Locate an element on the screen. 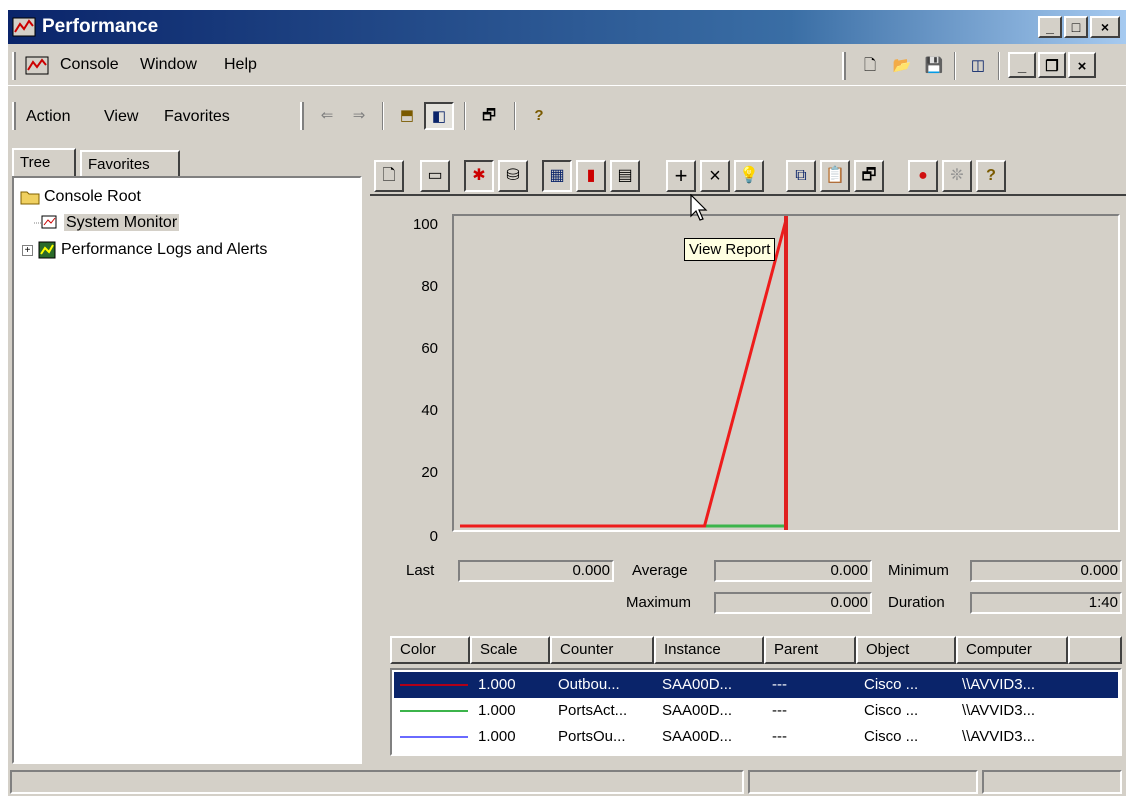 The image size is (1126, 796). child-close-button: × is located at coordinates (1082, 65).